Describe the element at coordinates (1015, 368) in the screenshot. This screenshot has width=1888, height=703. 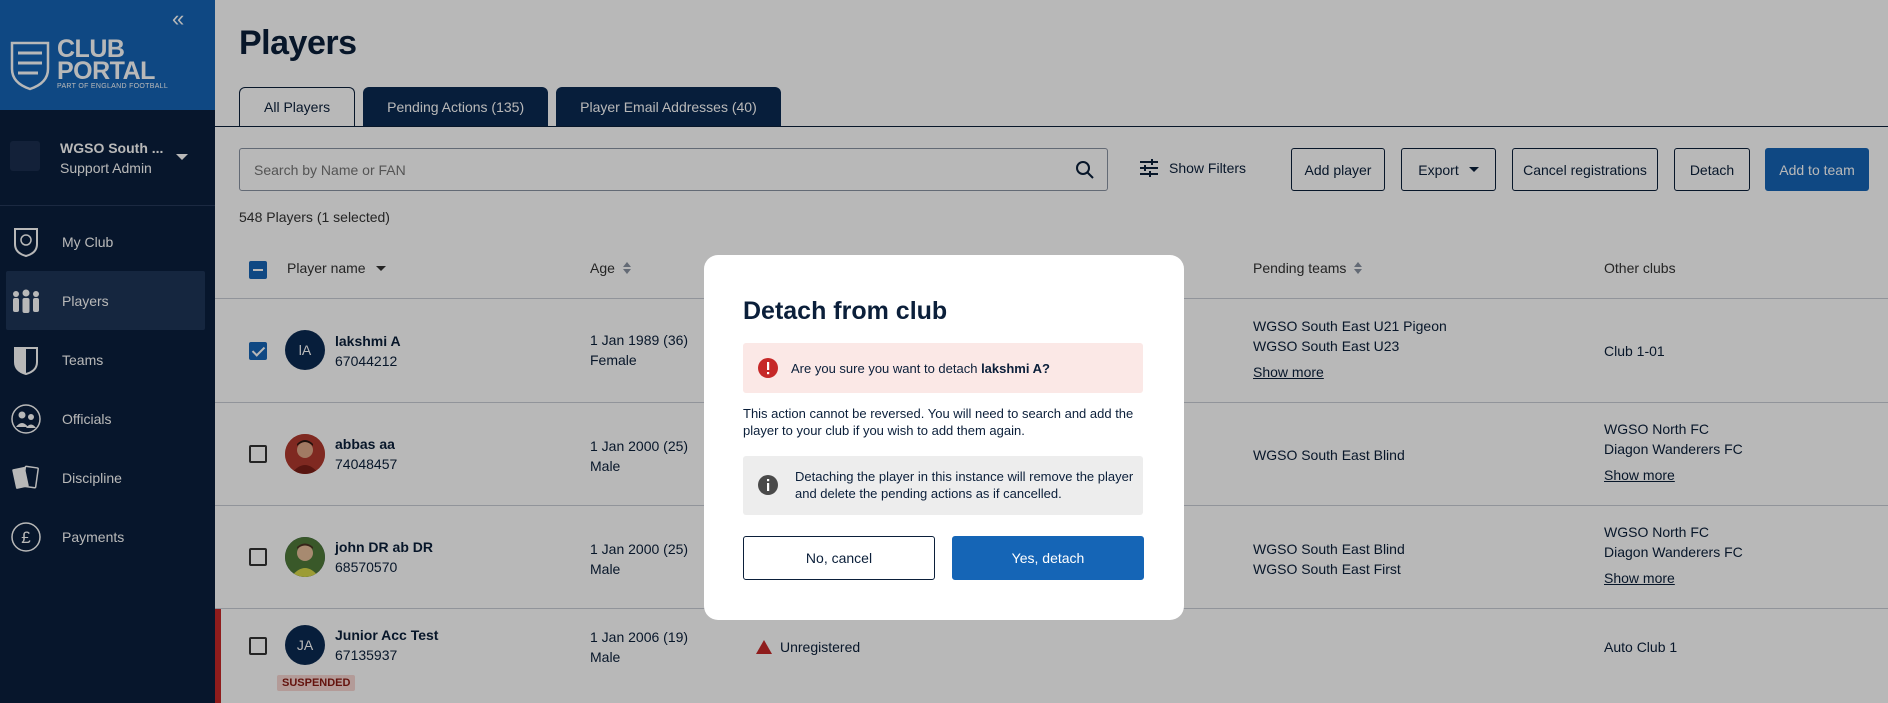
I see `warning-player-name: lakshmi A?` at that location.